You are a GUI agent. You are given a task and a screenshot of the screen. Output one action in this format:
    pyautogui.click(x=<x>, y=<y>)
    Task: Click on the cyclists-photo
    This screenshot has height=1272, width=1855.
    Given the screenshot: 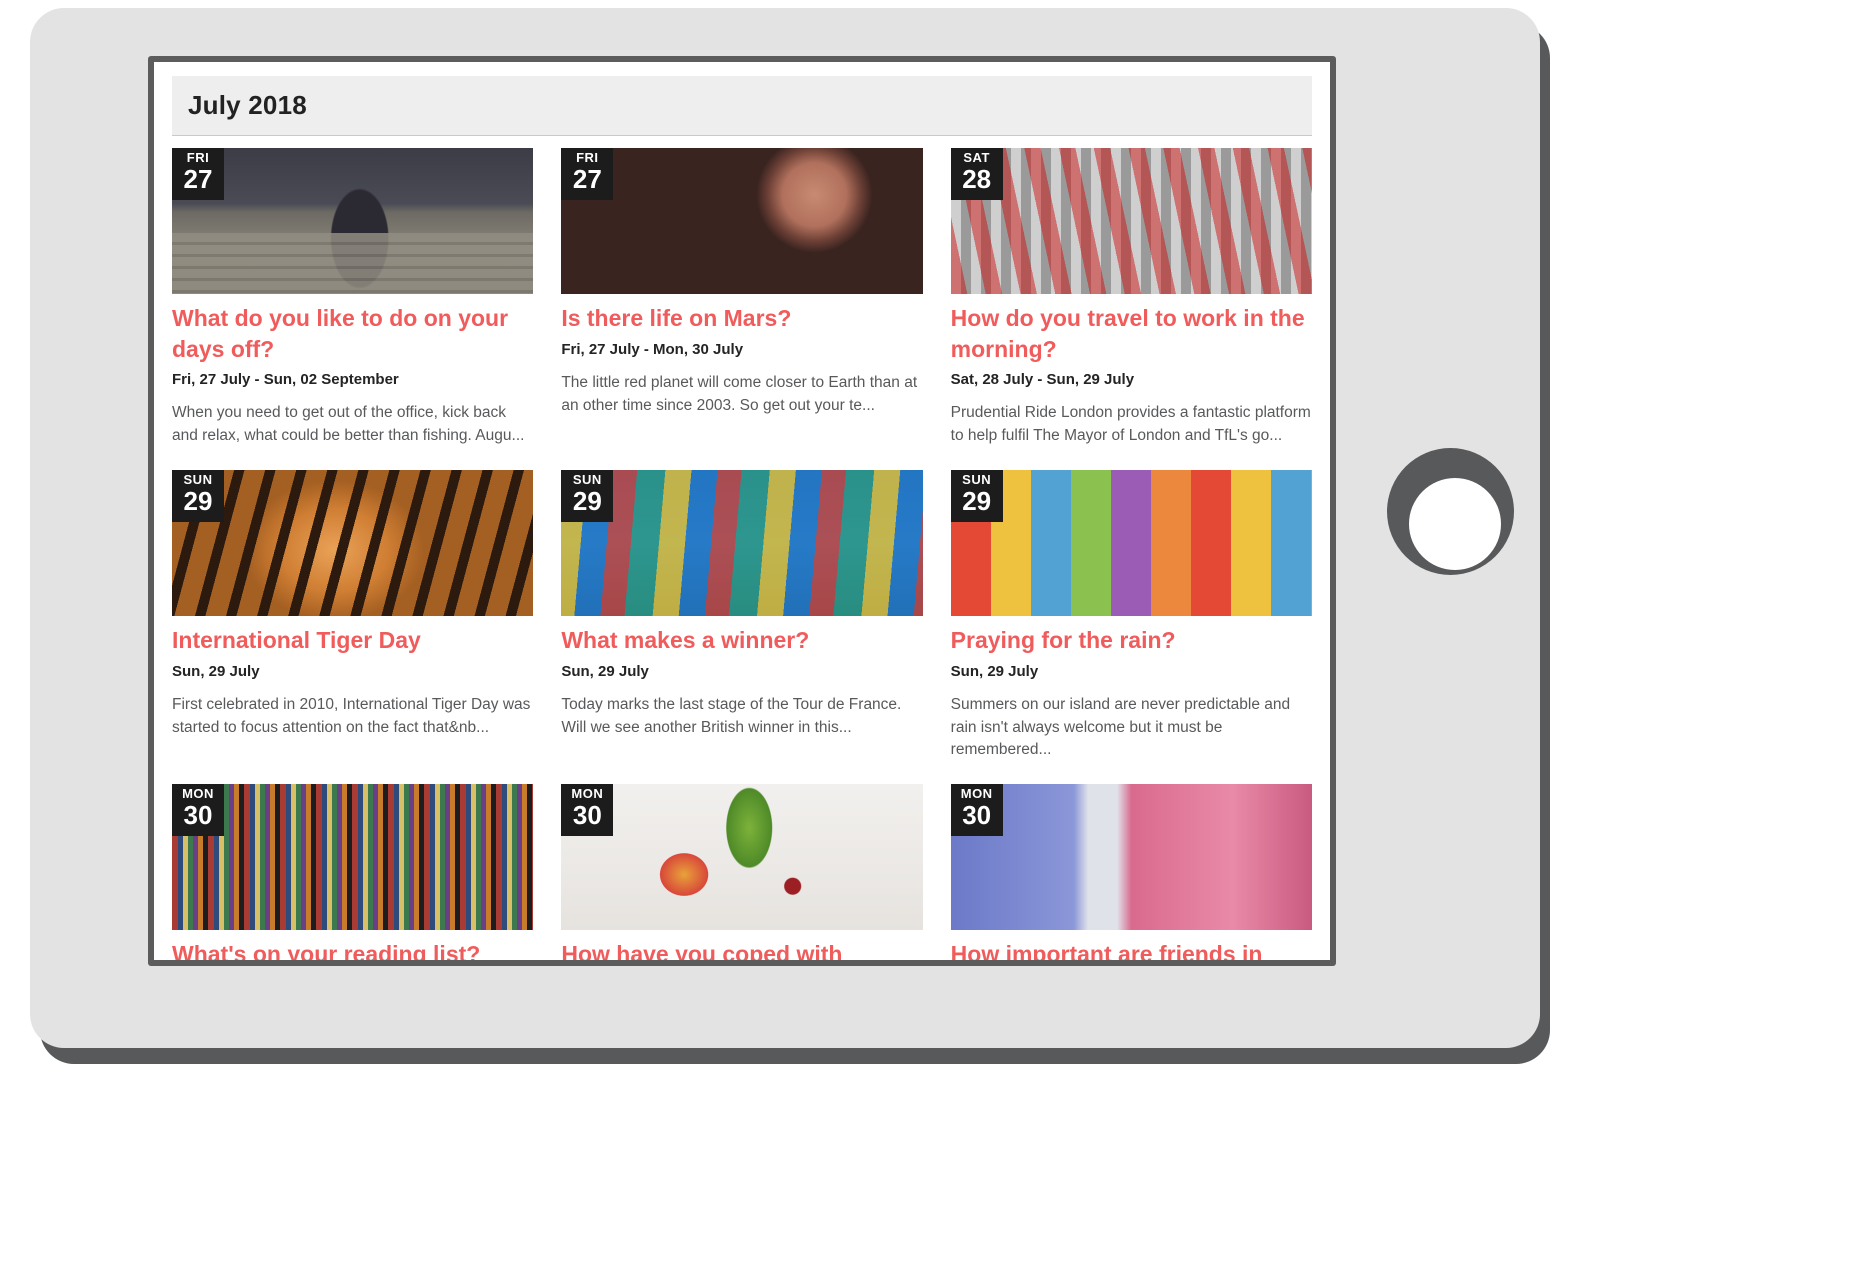 What is the action you would take?
    pyautogui.click(x=742, y=543)
    